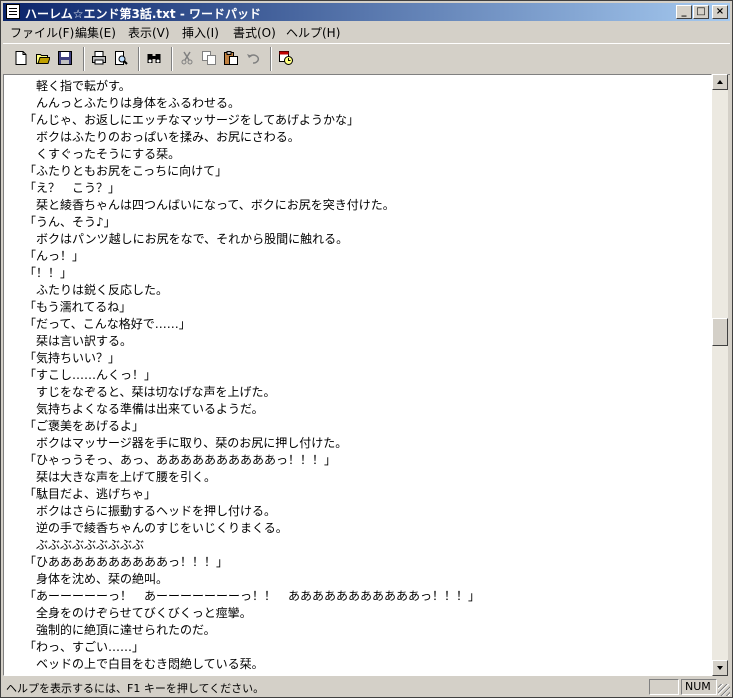 This screenshot has width=733, height=698. What do you see at coordinates (699, 687) in the screenshot?
I see `num-lock-indicator: NUM` at bounding box center [699, 687].